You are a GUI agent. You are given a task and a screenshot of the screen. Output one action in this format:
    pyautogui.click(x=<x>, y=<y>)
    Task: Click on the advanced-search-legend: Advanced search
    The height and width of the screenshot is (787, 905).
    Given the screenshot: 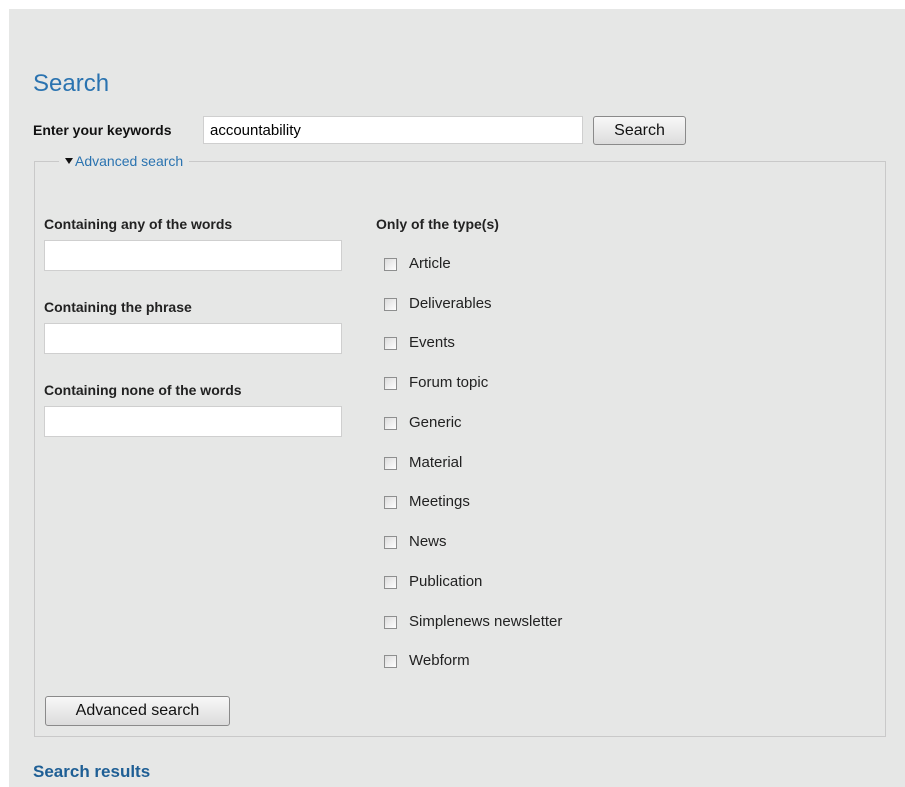 What is the action you would take?
    pyautogui.click(x=129, y=161)
    